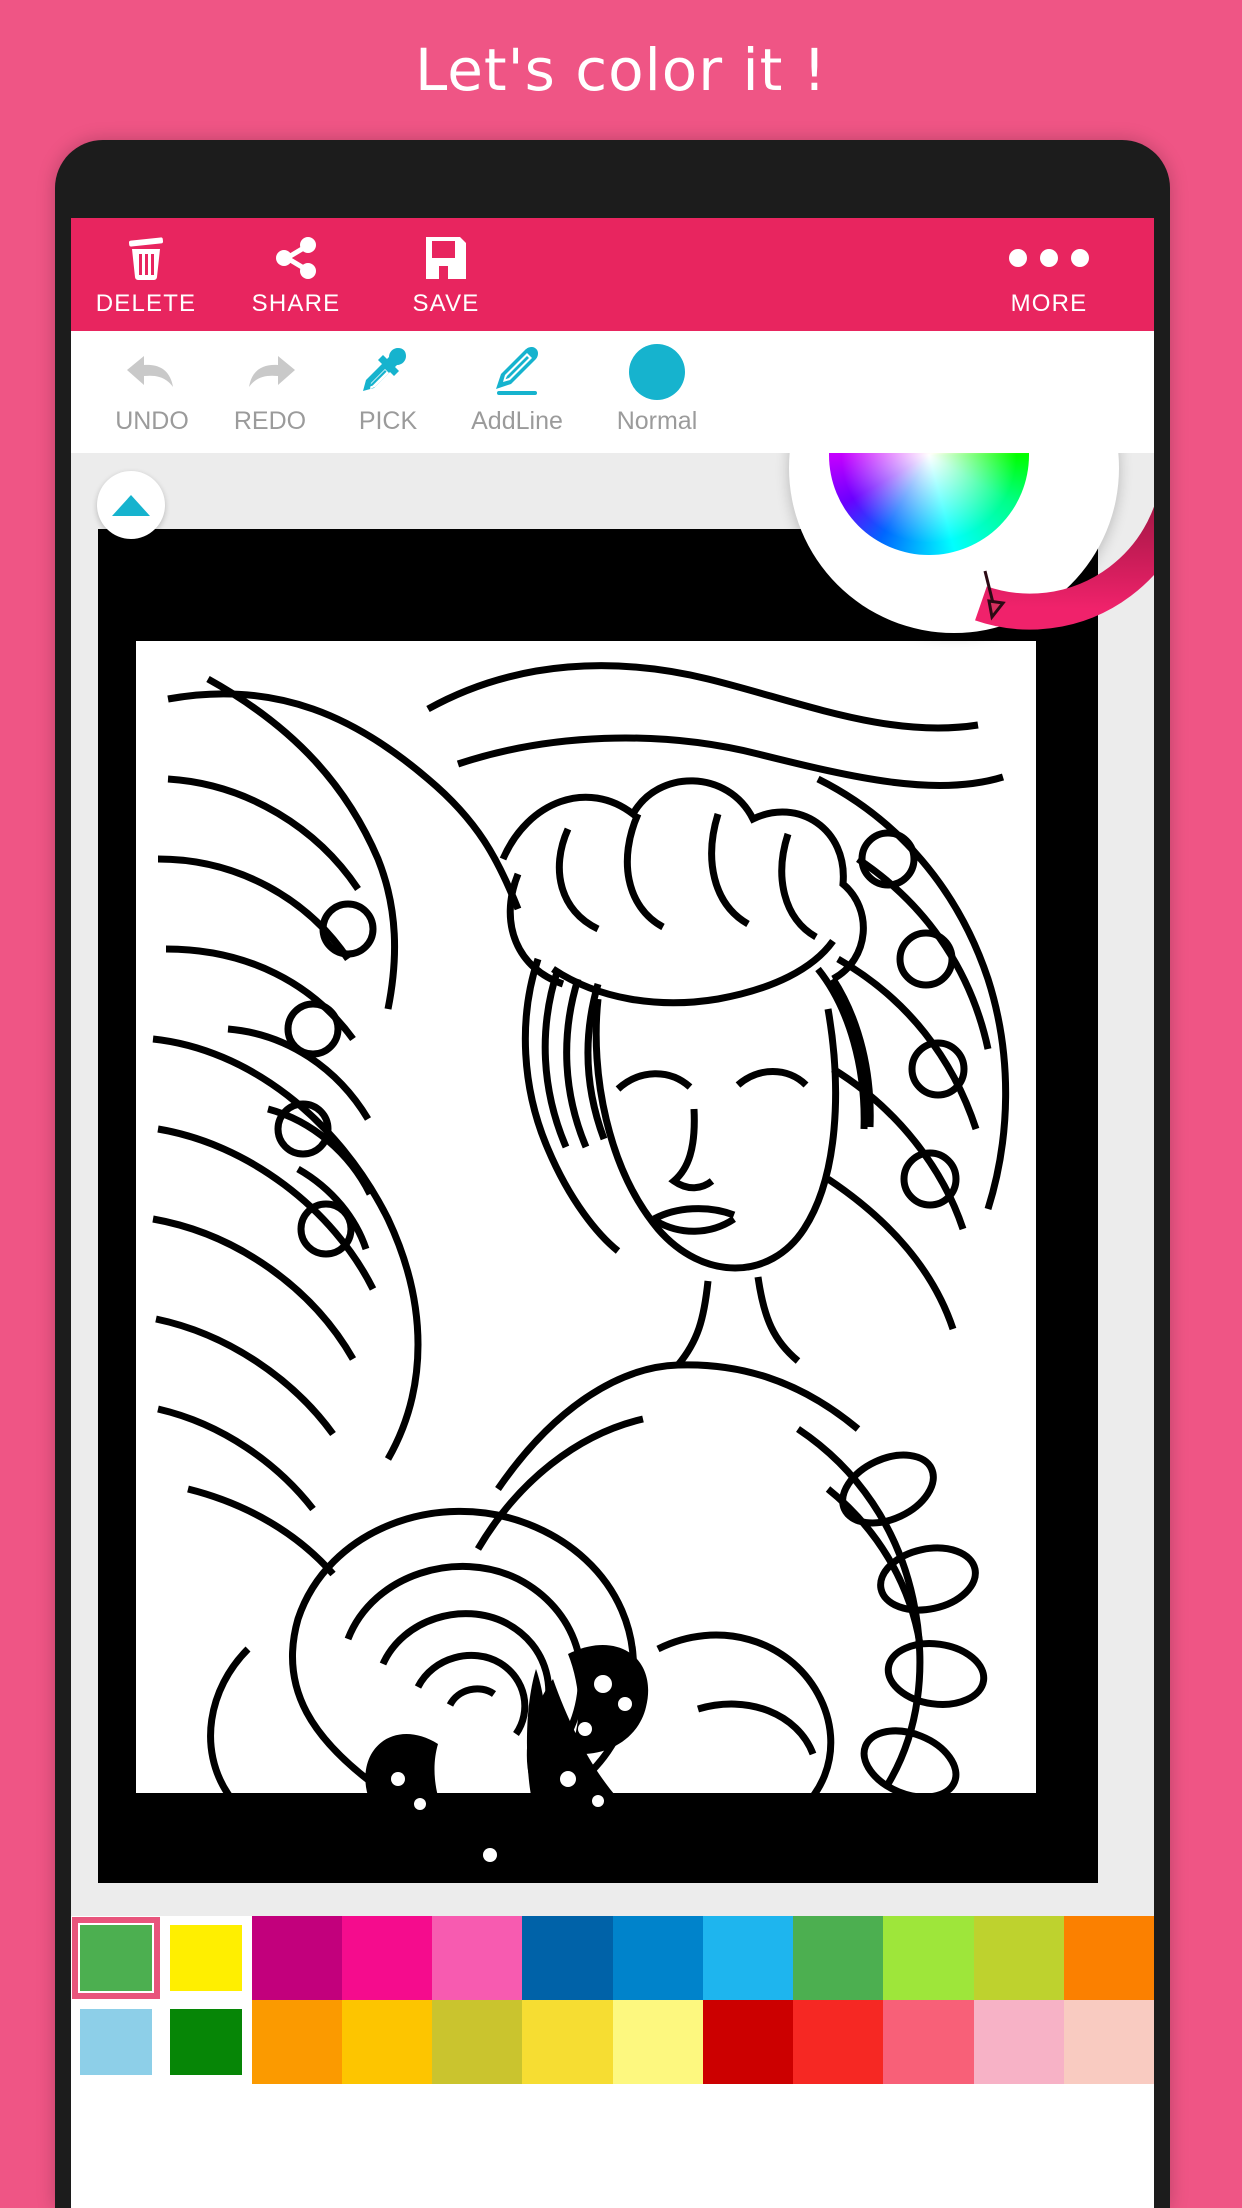 The height and width of the screenshot is (2208, 1242). I want to click on add-line-button: AddLine, so click(517, 383).